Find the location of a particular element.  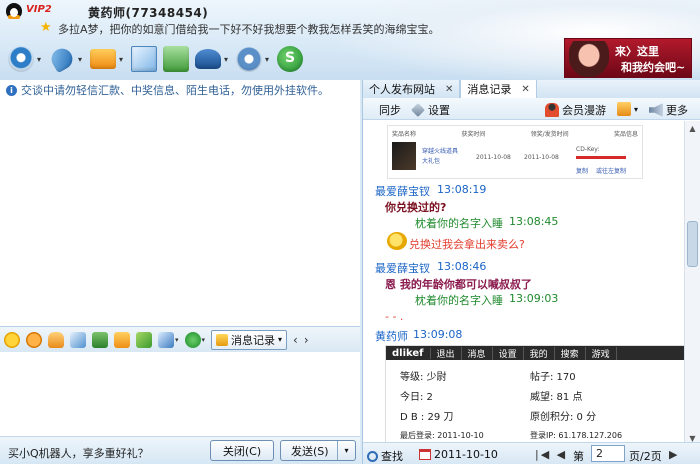

contact-signature: 多拉A梦，把你的如意门借给我一下好不好我想要个教我怎样丢笑的海绵宝宝。 is located at coordinates (249, 29).